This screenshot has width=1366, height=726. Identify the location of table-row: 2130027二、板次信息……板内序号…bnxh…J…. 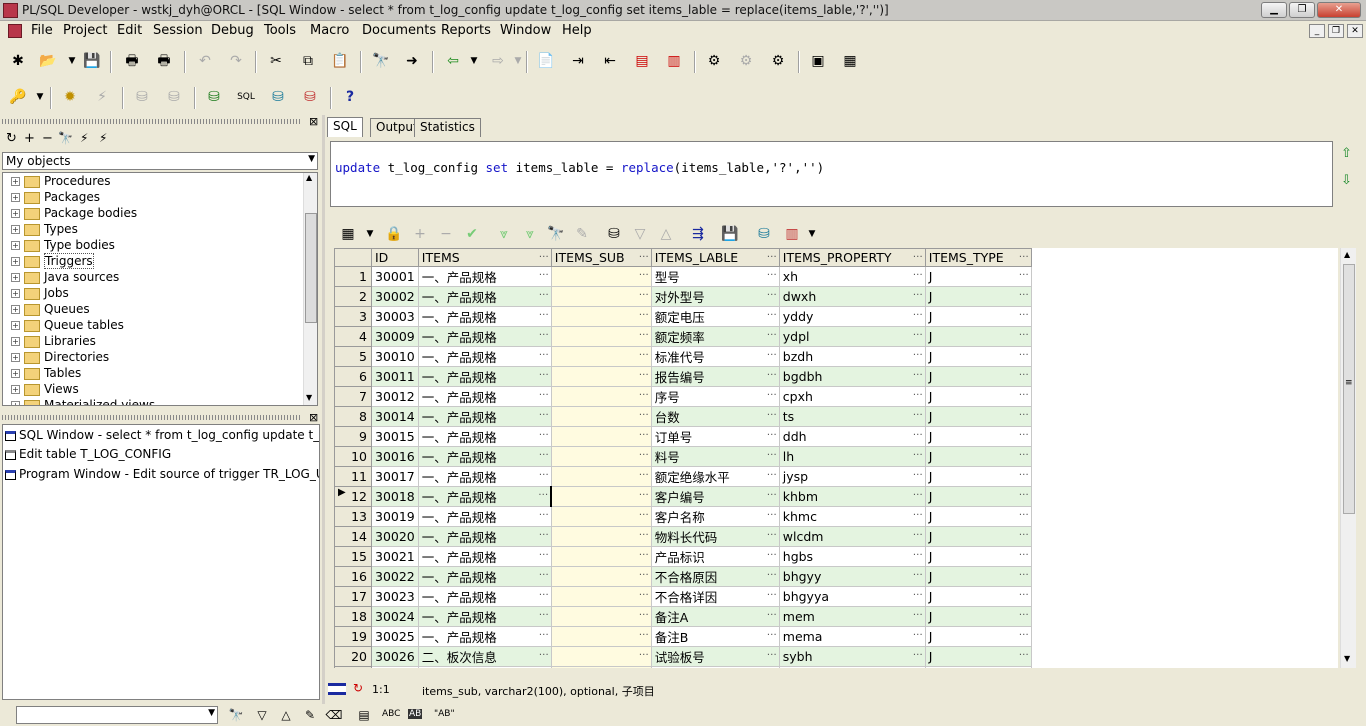
(683, 667).